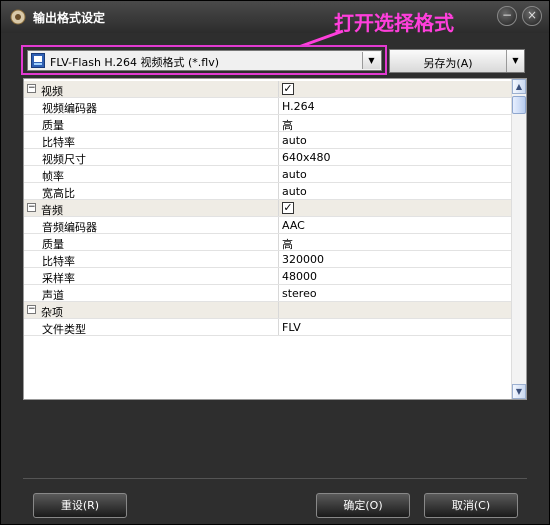 Image resolution: width=550 pixels, height=525 pixels. I want to click on property-value-cell: AAC, so click(396, 225).